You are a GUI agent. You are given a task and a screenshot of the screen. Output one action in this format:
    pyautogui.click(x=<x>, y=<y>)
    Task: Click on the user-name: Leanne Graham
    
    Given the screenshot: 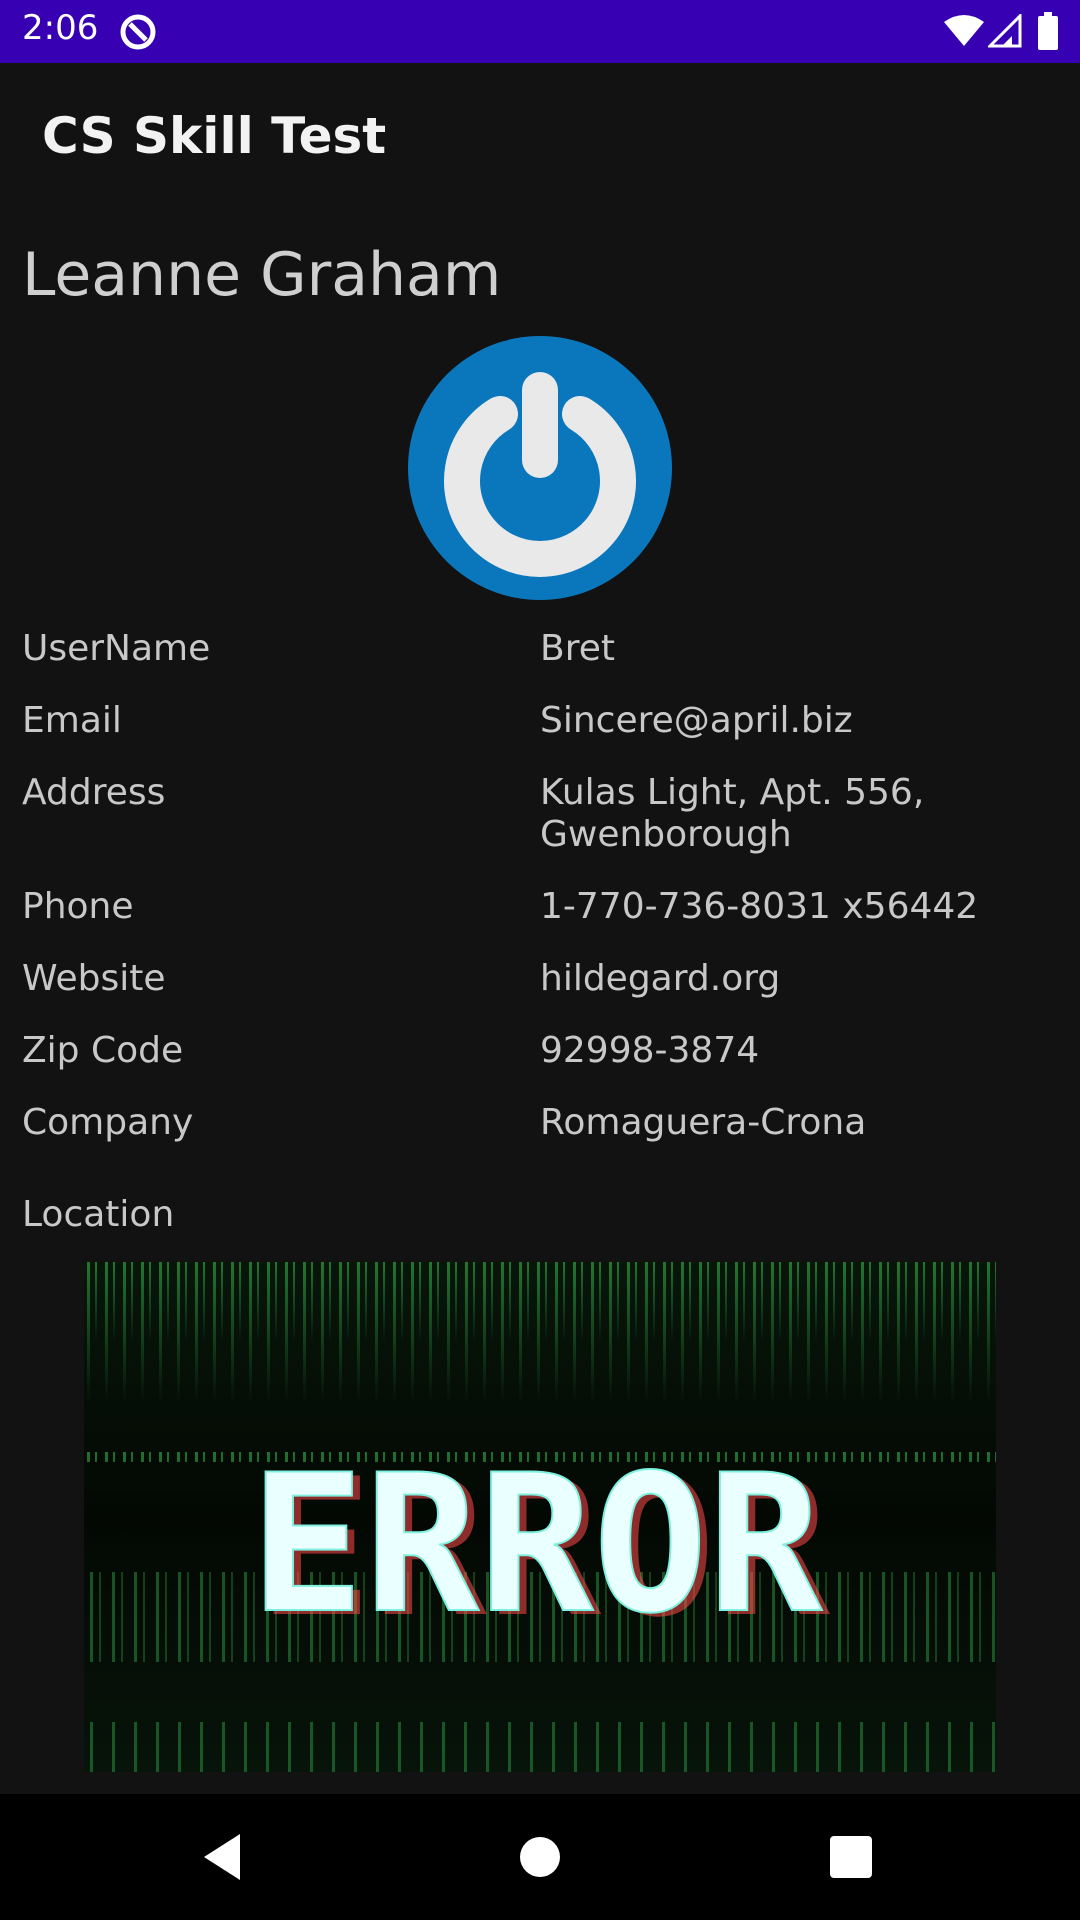 What is the action you would take?
    pyautogui.click(x=262, y=275)
    